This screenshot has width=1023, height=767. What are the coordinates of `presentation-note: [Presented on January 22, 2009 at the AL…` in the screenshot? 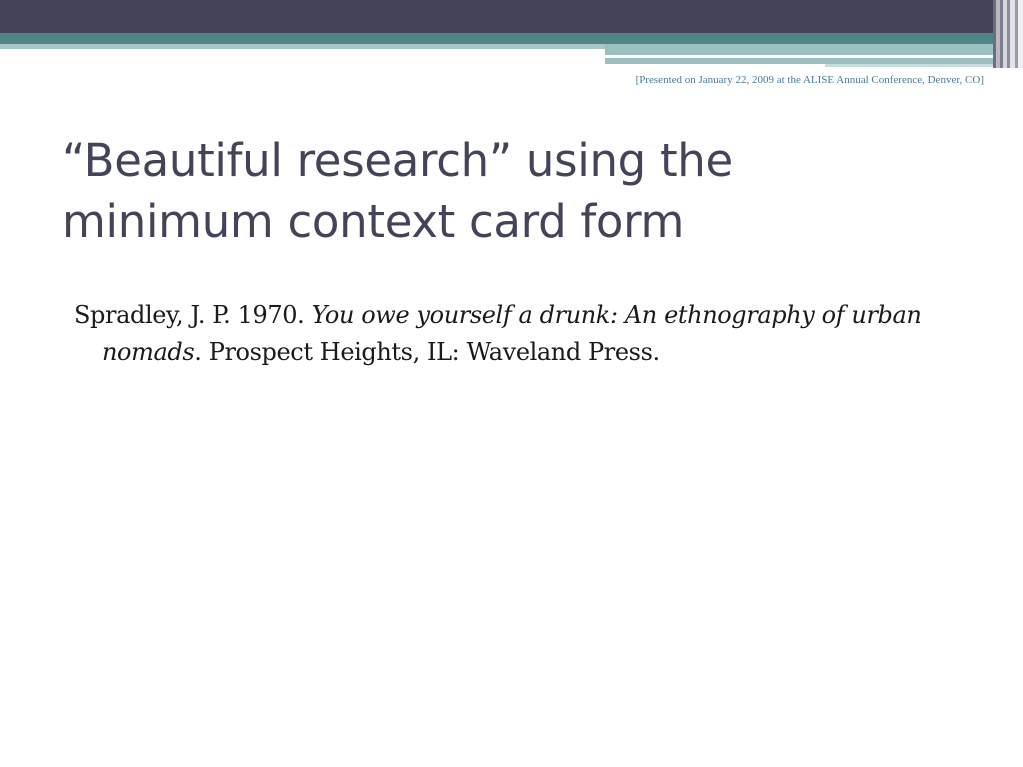 It's located at (809, 80).